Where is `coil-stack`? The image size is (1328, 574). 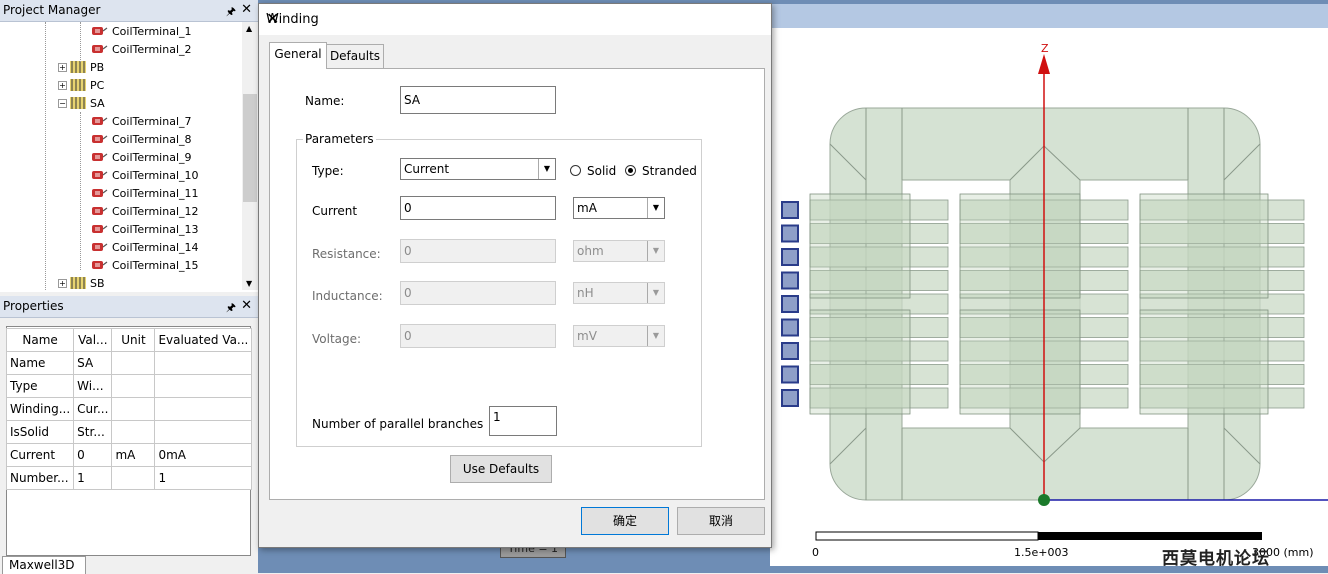 coil-stack is located at coordinates (1057, 304).